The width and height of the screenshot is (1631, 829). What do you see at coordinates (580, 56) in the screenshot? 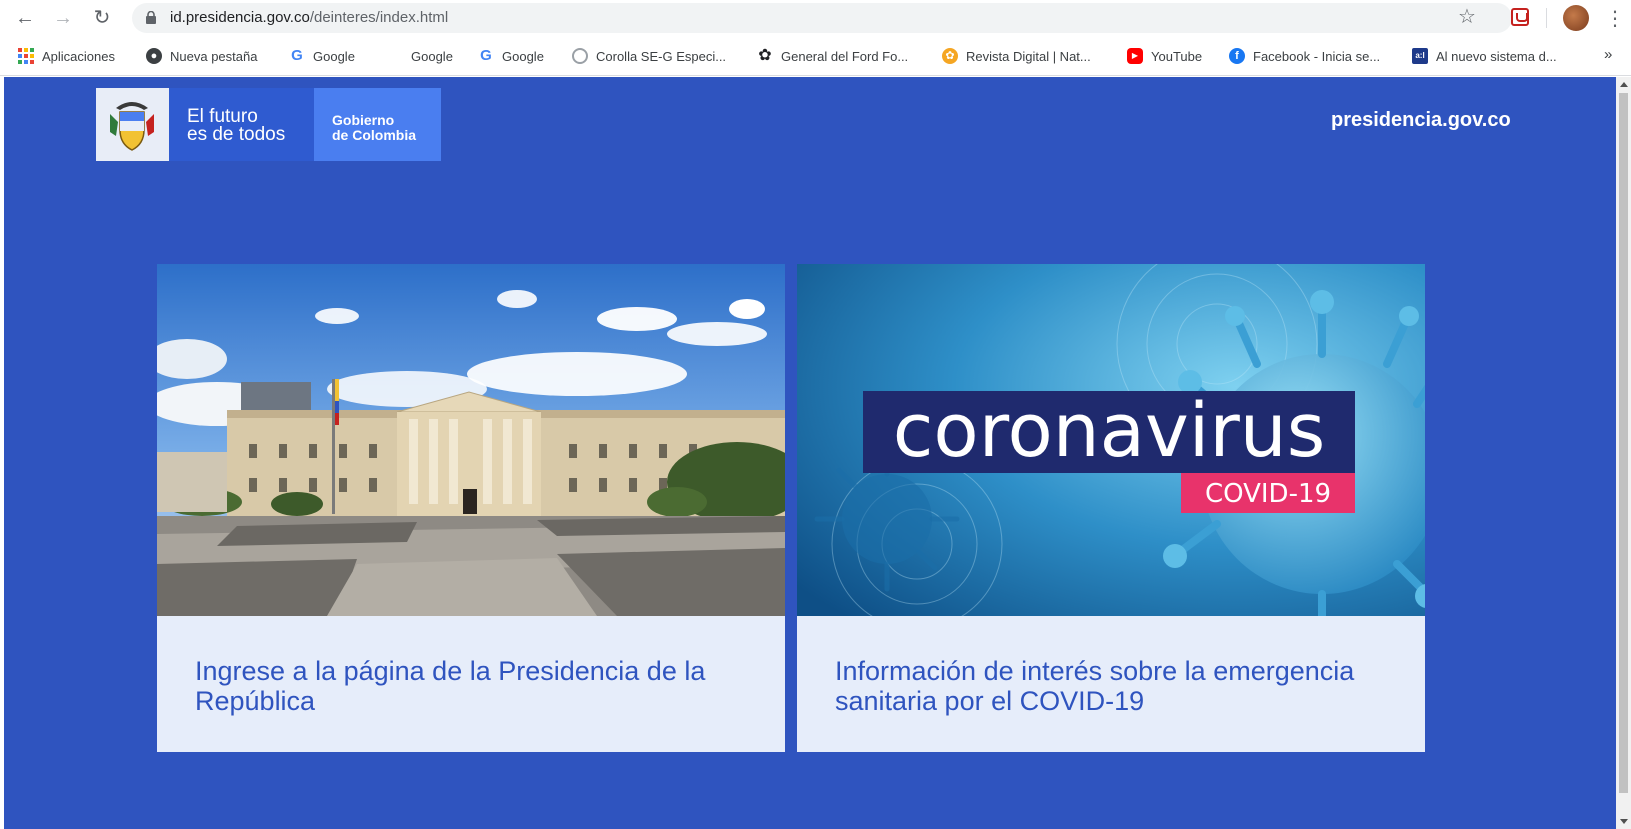
I see `toyota-icon` at bounding box center [580, 56].